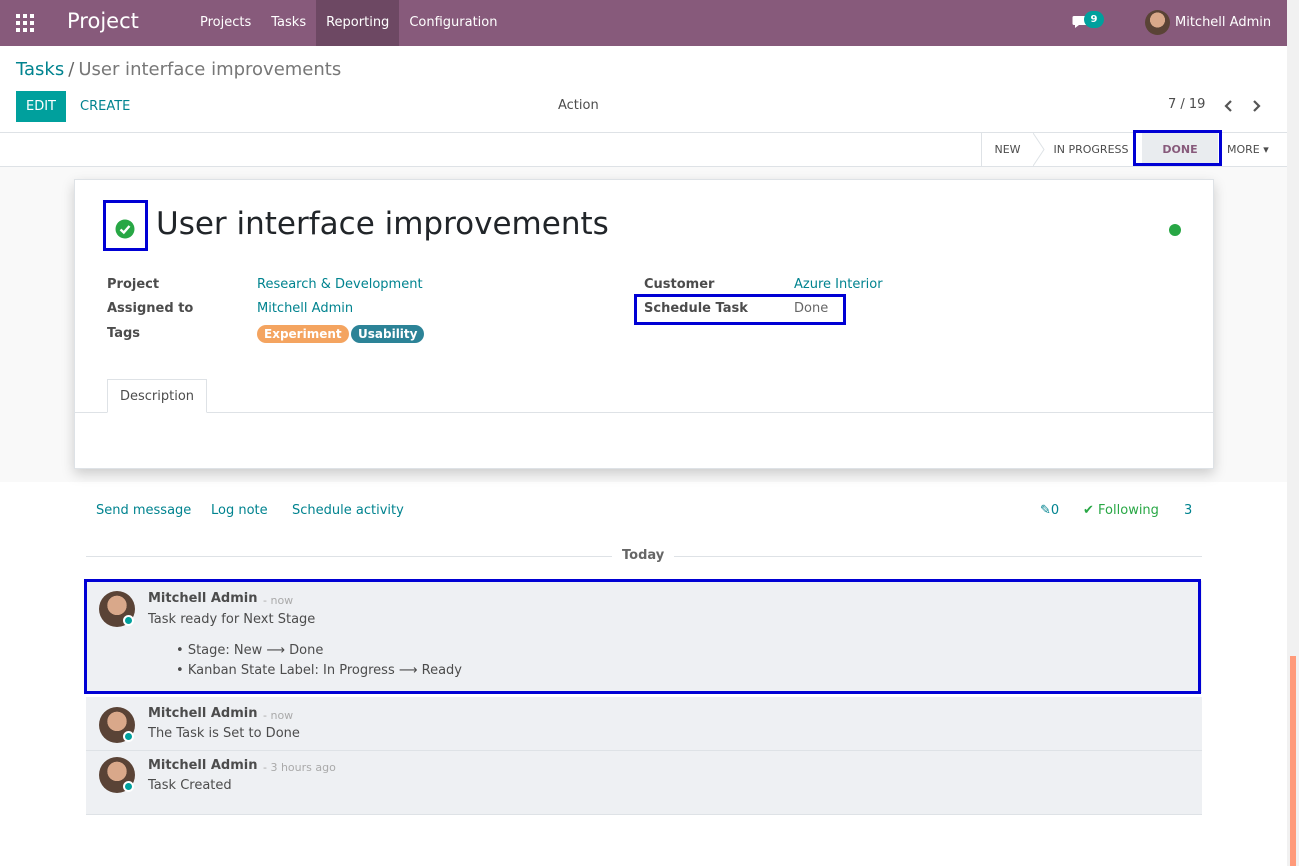  I want to click on following-button: ✔ Following, so click(1121, 510).